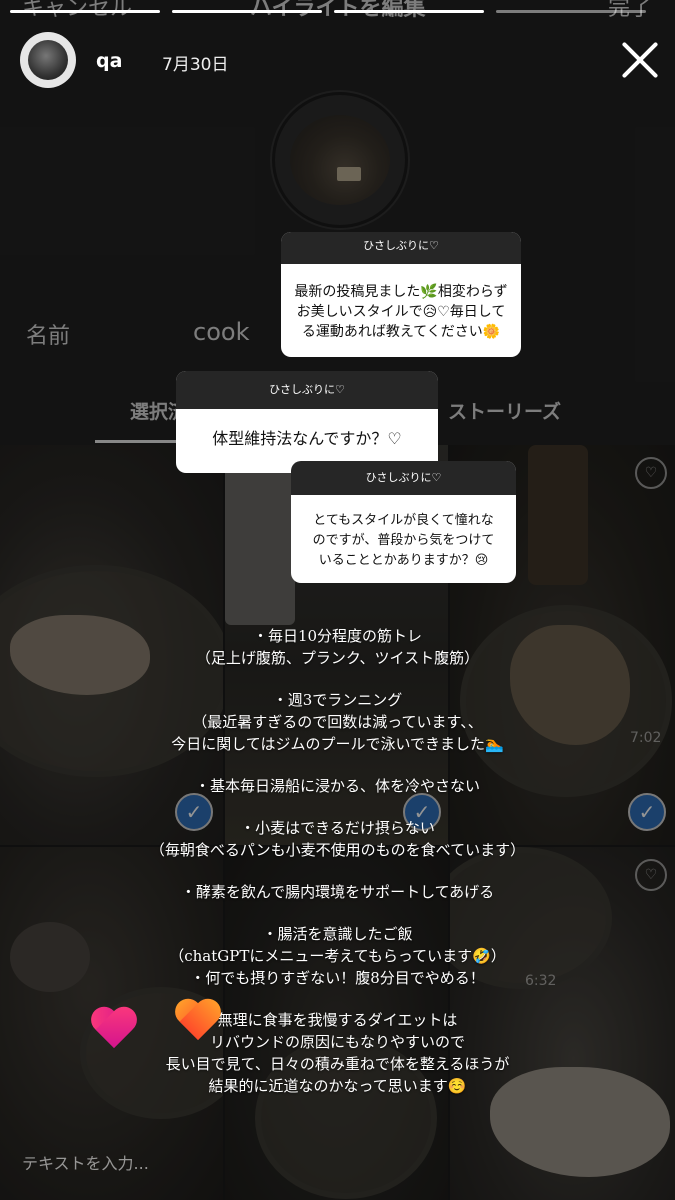 This screenshot has width=675, height=1200. Describe the element at coordinates (337, 892) in the screenshot. I see `answer-line: ・酵素を飲んで腸内環境をサポートしてあげる` at that location.